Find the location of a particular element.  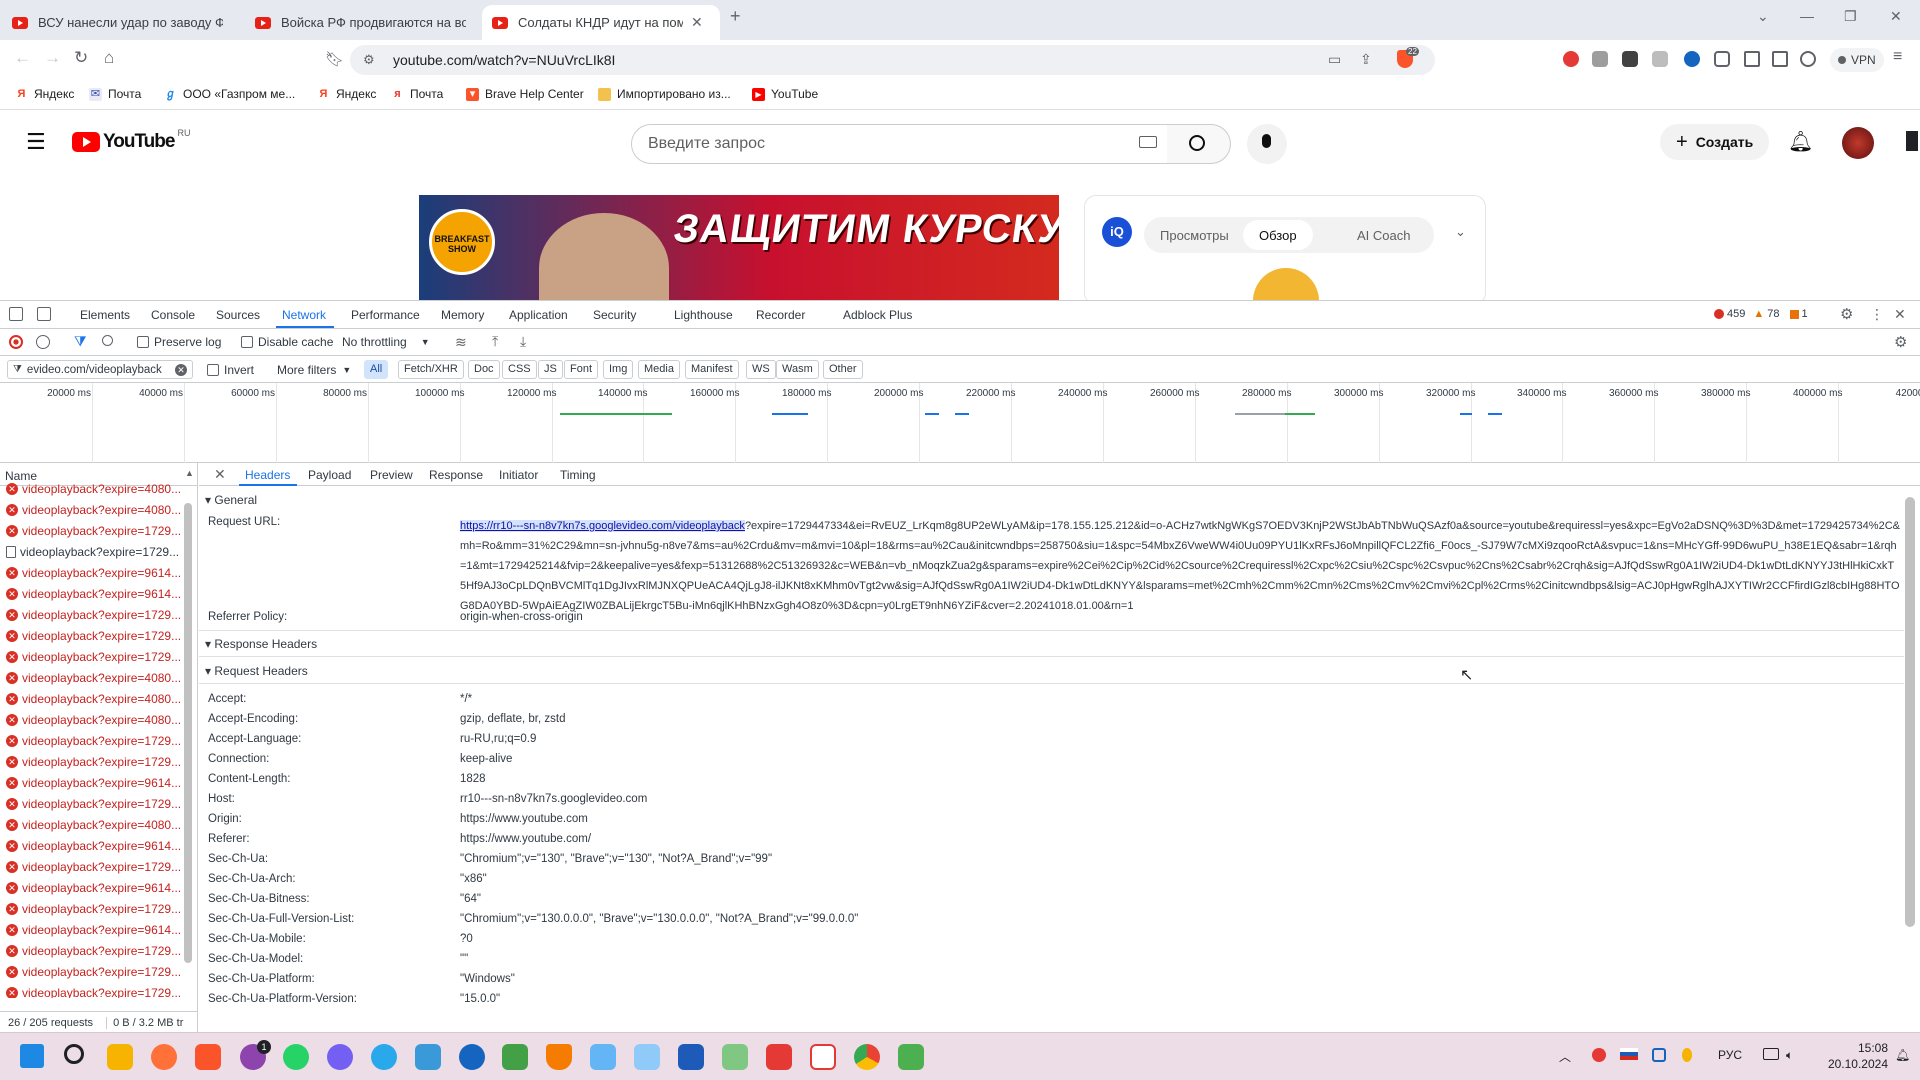

home-icon: ⌂ is located at coordinates (109, 58).